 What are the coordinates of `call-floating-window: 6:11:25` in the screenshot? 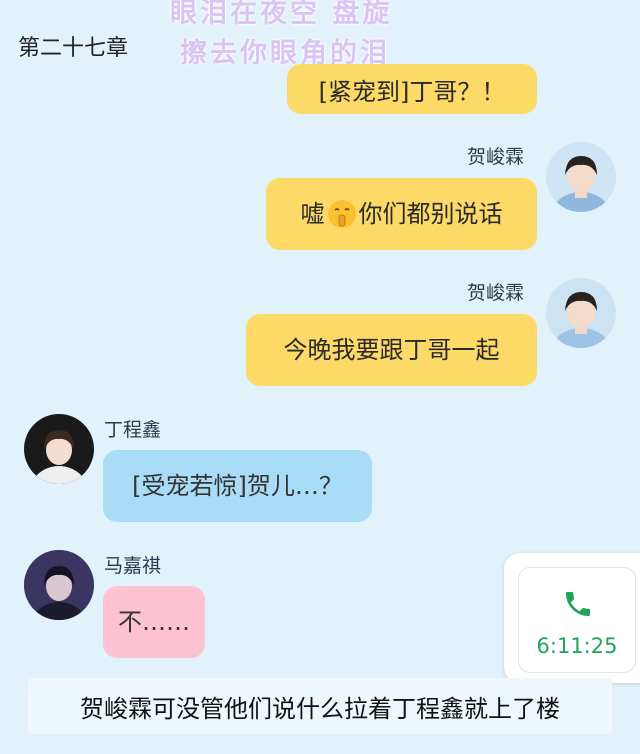 It's located at (572, 618).